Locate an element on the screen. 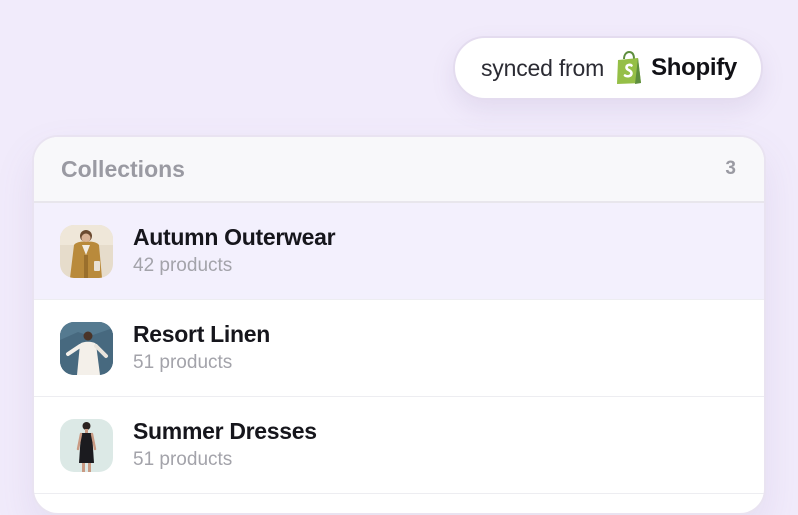  sync-label: synced from is located at coordinates (543, 67).